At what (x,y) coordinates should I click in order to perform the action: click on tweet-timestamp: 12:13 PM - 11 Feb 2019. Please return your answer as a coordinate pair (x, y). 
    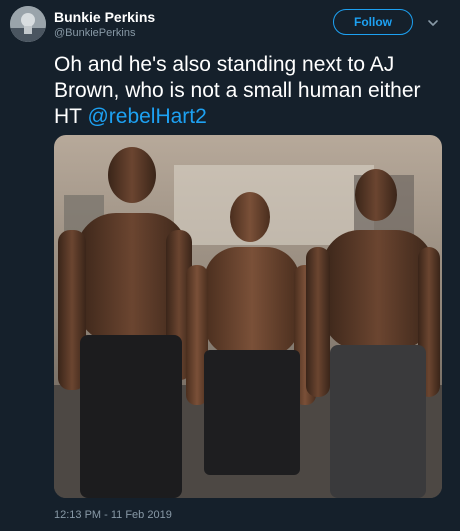
    Looking at the image, I should click on (113, 515).